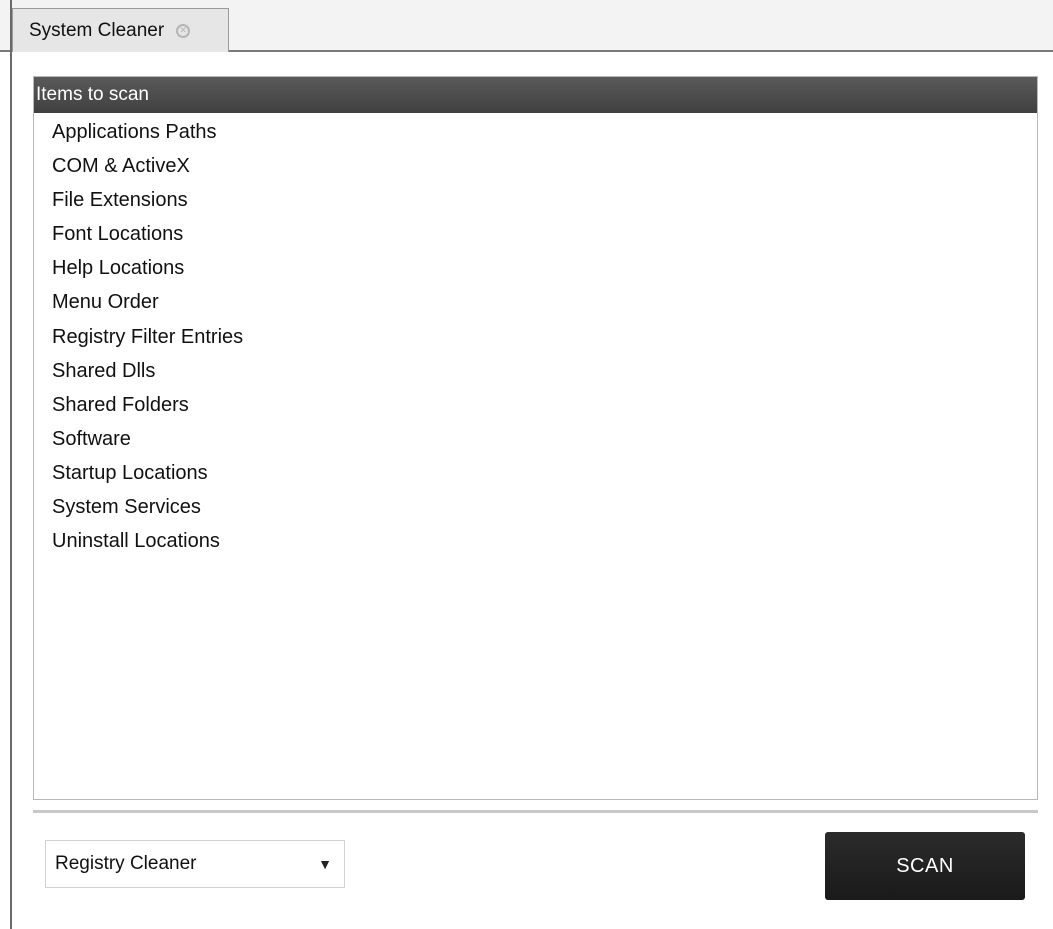 The image size is (1053, 929). I want to click on list-item: File Extensions, so click(535, 200).